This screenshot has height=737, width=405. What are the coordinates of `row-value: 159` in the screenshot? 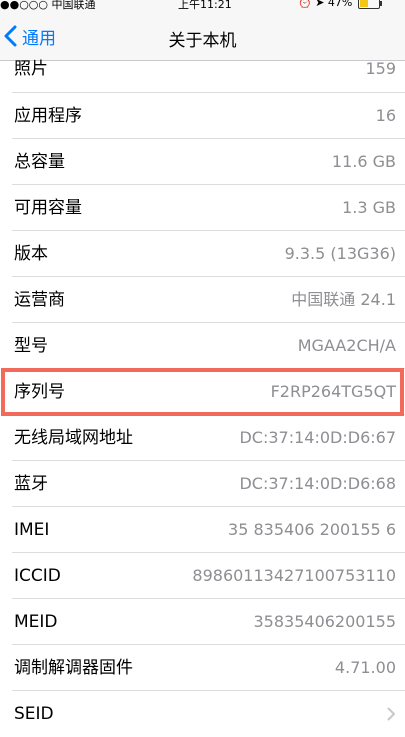 It's located at (380, 68).